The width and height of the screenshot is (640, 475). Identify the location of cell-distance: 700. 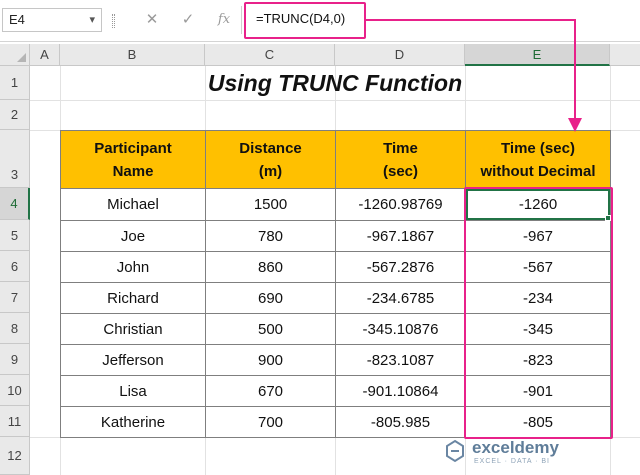
(270, 422).